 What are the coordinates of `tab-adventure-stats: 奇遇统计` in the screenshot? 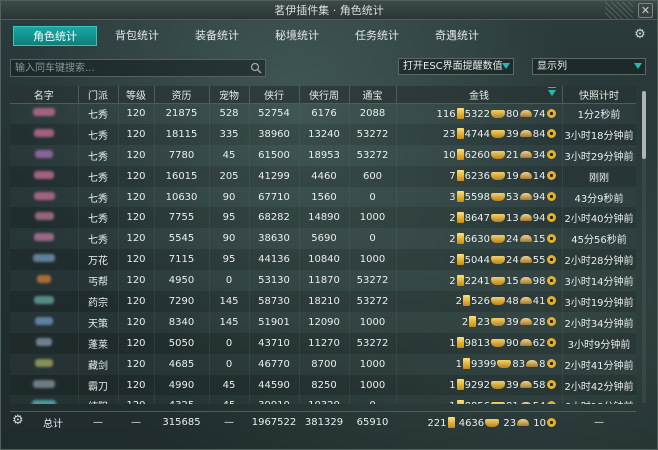 It's located at (457, 36).